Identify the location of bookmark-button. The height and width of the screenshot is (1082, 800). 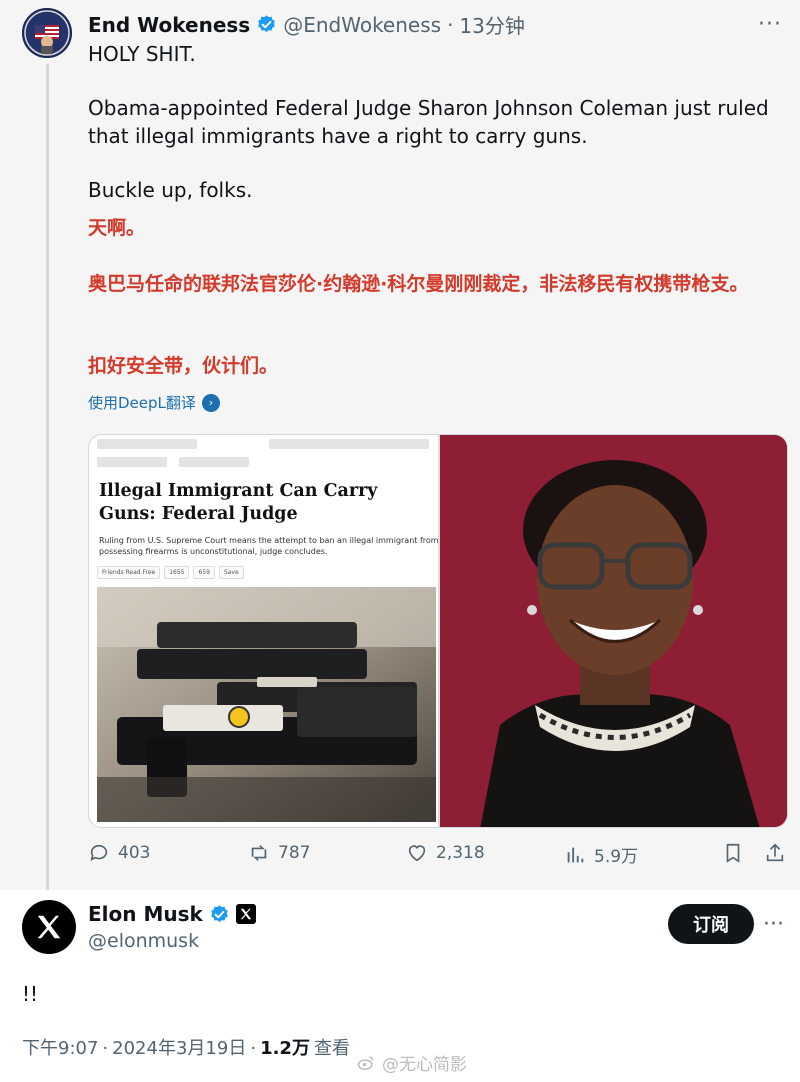
(733, 853).